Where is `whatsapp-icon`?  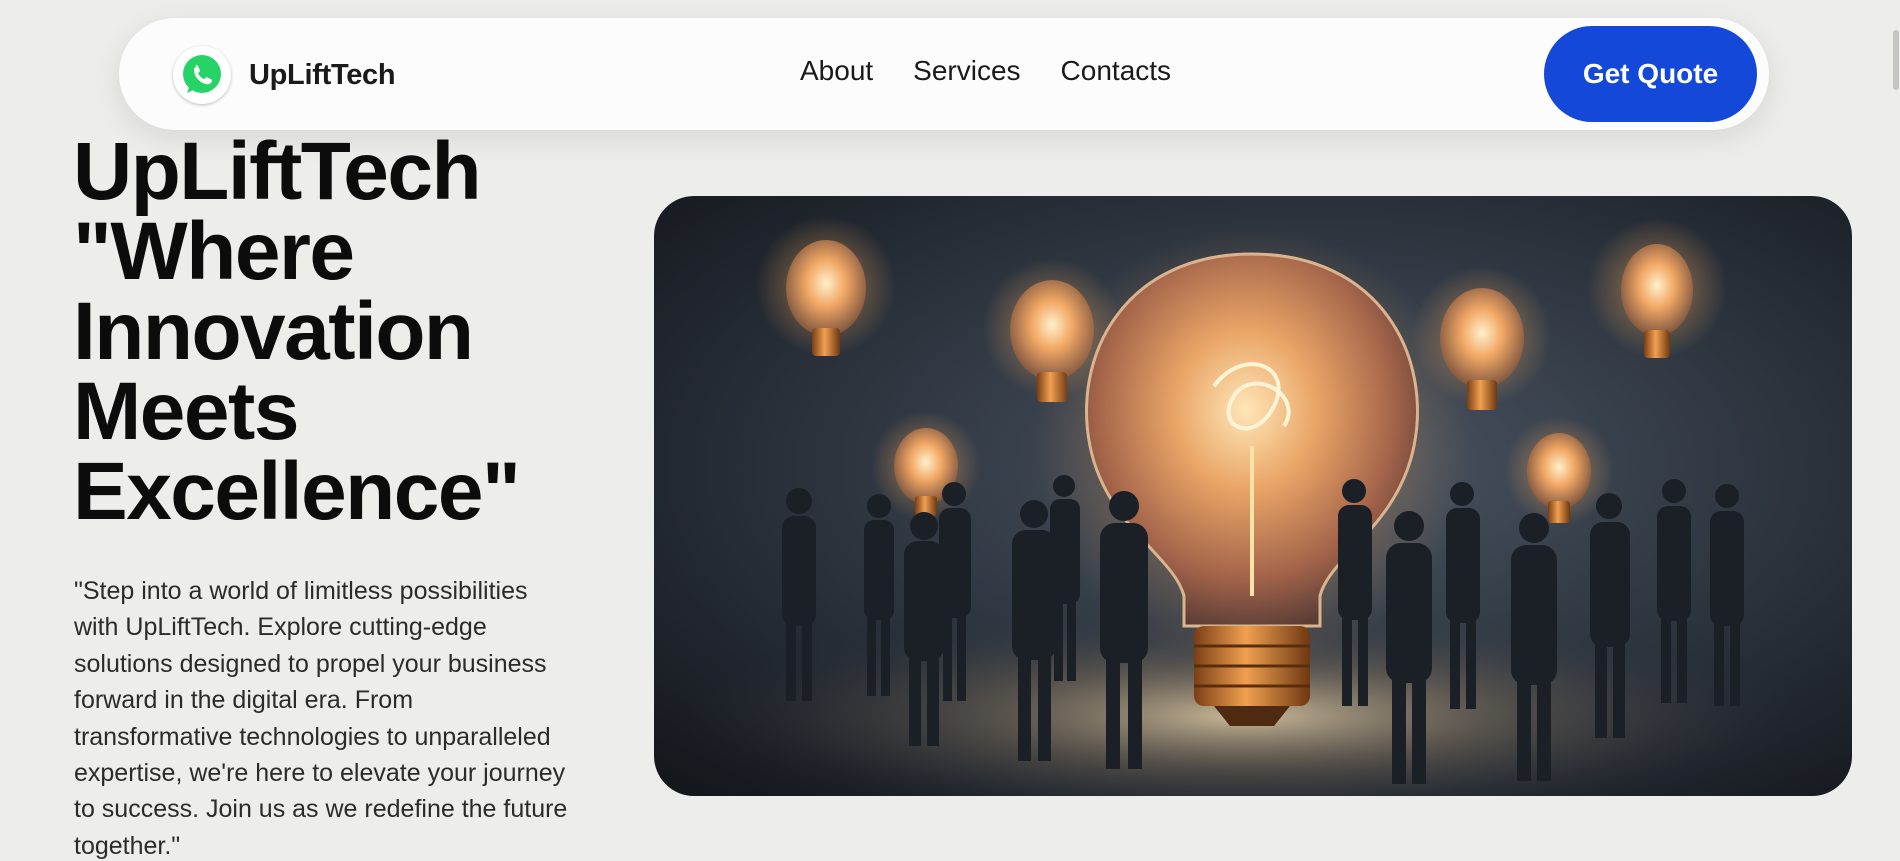 whatsapp-icon is located at coordinates (202, 75).